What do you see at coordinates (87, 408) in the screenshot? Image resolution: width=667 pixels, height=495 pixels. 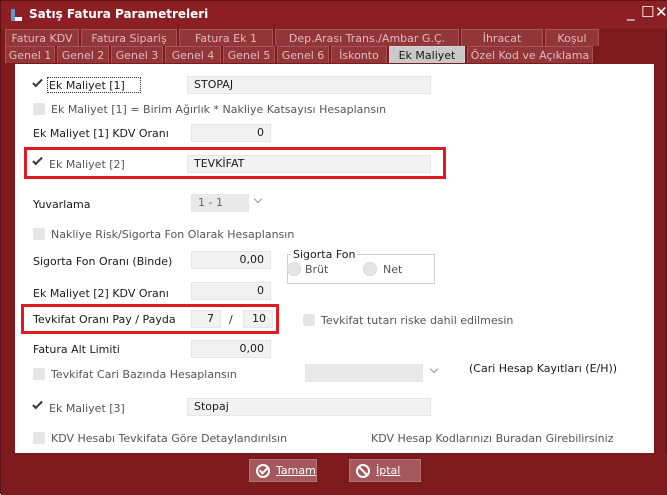 I see `ek-maliyet-3-label: Ek Maliyet [3]` at bounding box center [87, 408].